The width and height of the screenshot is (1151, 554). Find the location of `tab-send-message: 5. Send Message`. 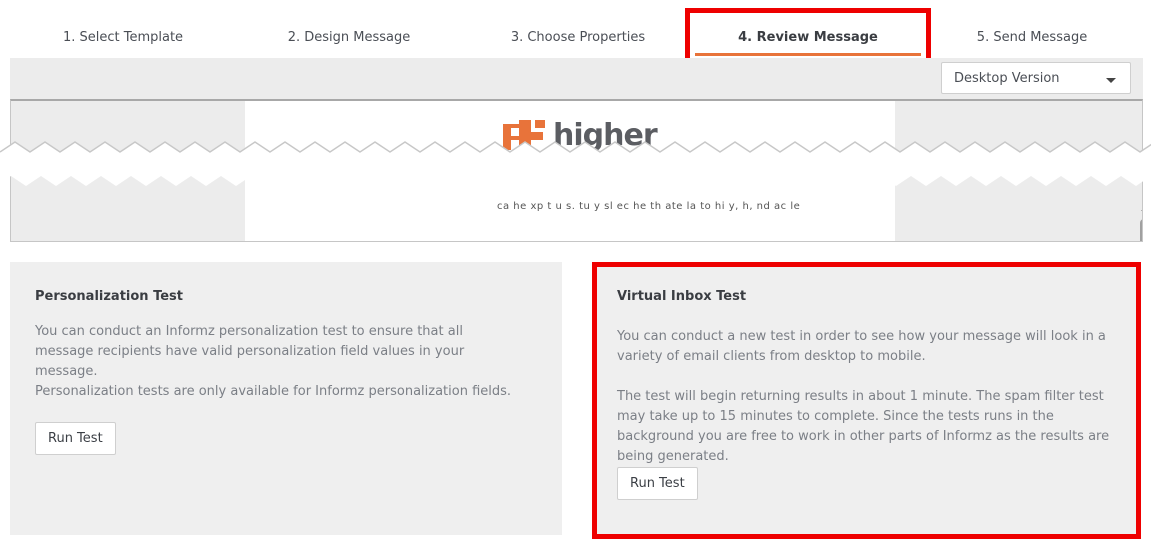

tab-send-message: 5. Send Message is located at coordinates (1032, 37).